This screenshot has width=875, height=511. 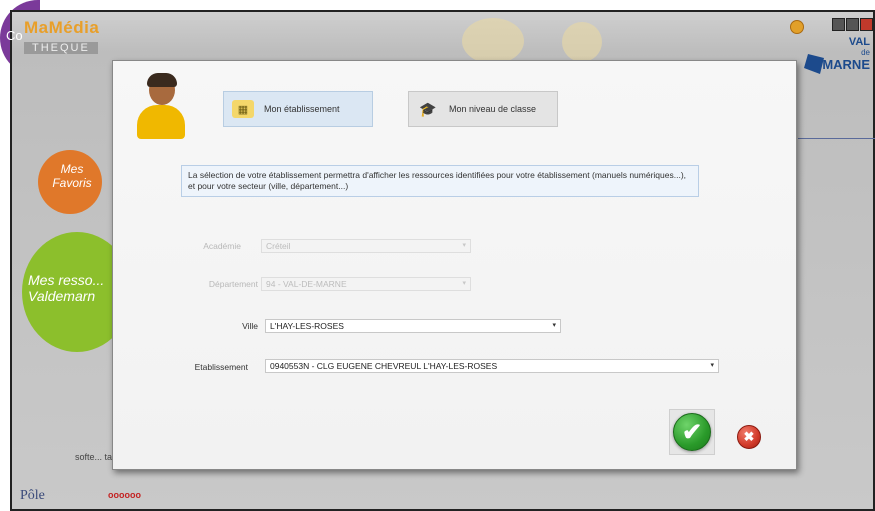 What do you see at coordinates (278, 246) in the screenshot?
I see `academie-value: Créteil` at bounding box center [278, 246].